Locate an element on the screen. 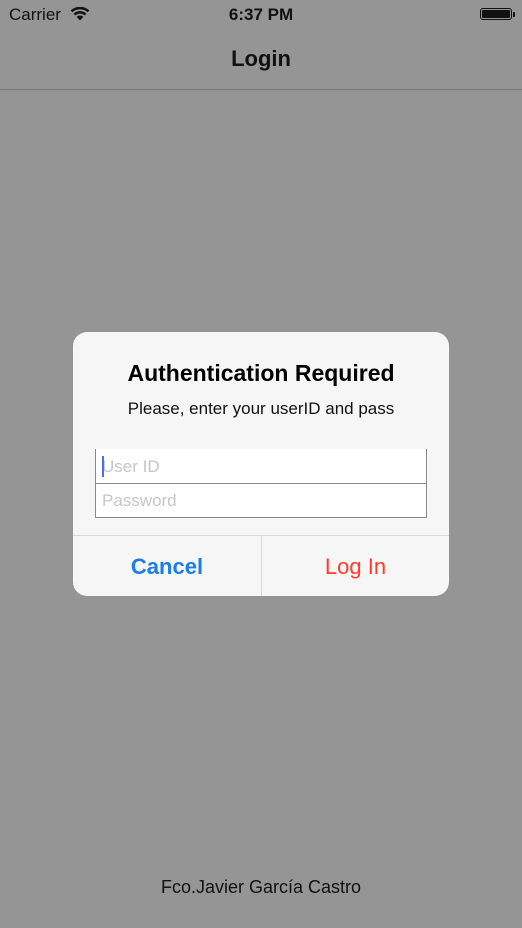  alert-button-row: Cancel Log In is located at coordinates (261, 565).